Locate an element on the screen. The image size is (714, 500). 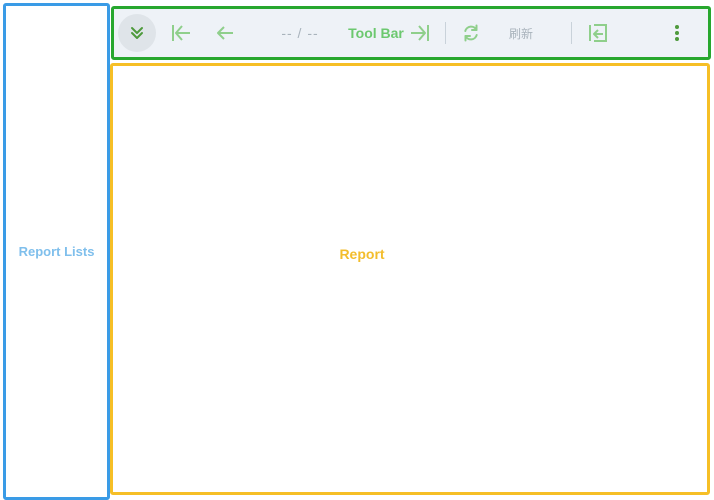
refresh-button is located at coordinates (471, 33).